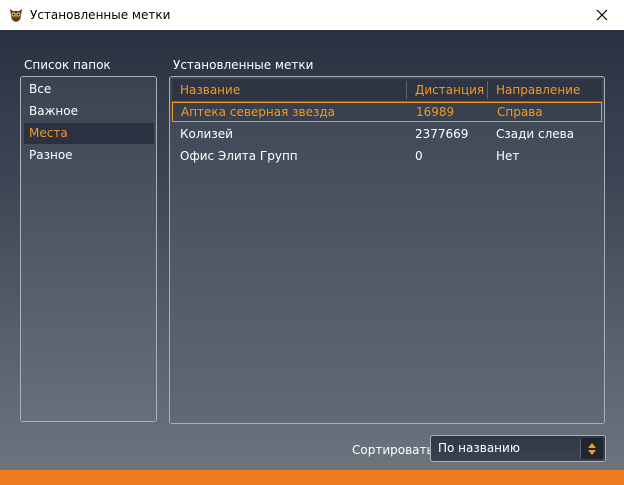 This screenshot has height=485, width=624. I want to click on folder-item-label: Места, so click(48, 133).